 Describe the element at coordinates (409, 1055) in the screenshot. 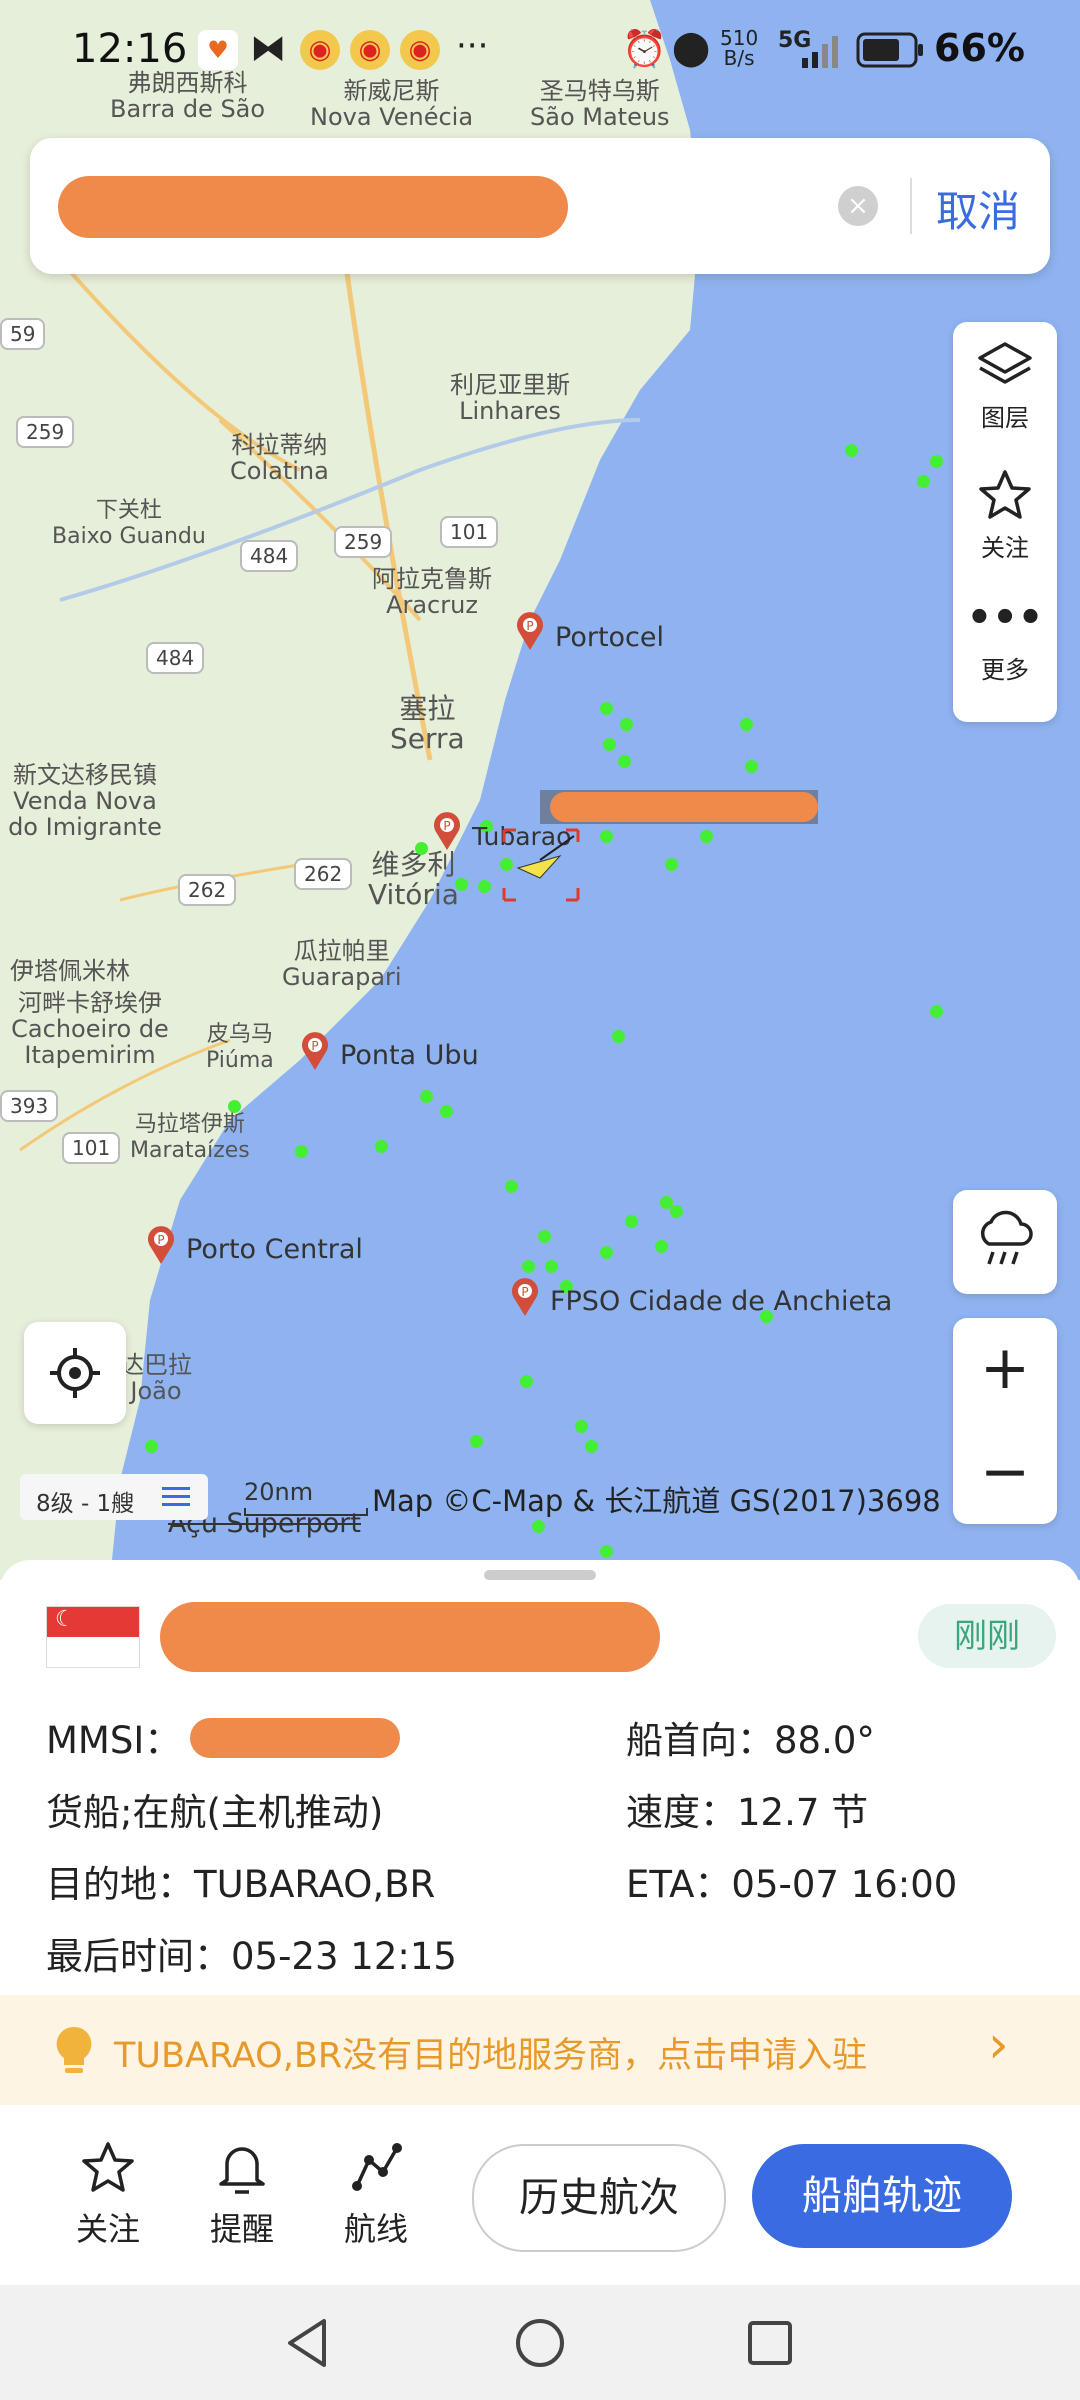

I see `port-label: Ponta Ubu` at that location.